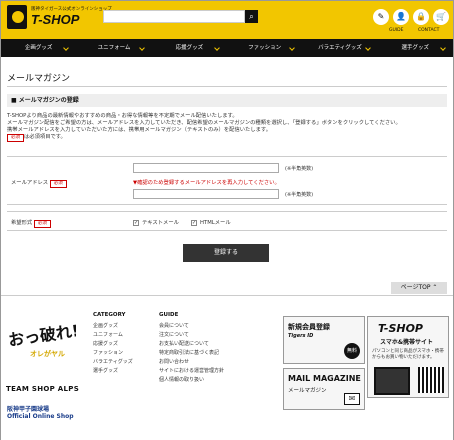 The width and height of the screenshot is (454, 440). What do you see at coordinates (441, 17) in the screenshot?
I see `cart-icon: 🛒` at bounding box center [441, 17].